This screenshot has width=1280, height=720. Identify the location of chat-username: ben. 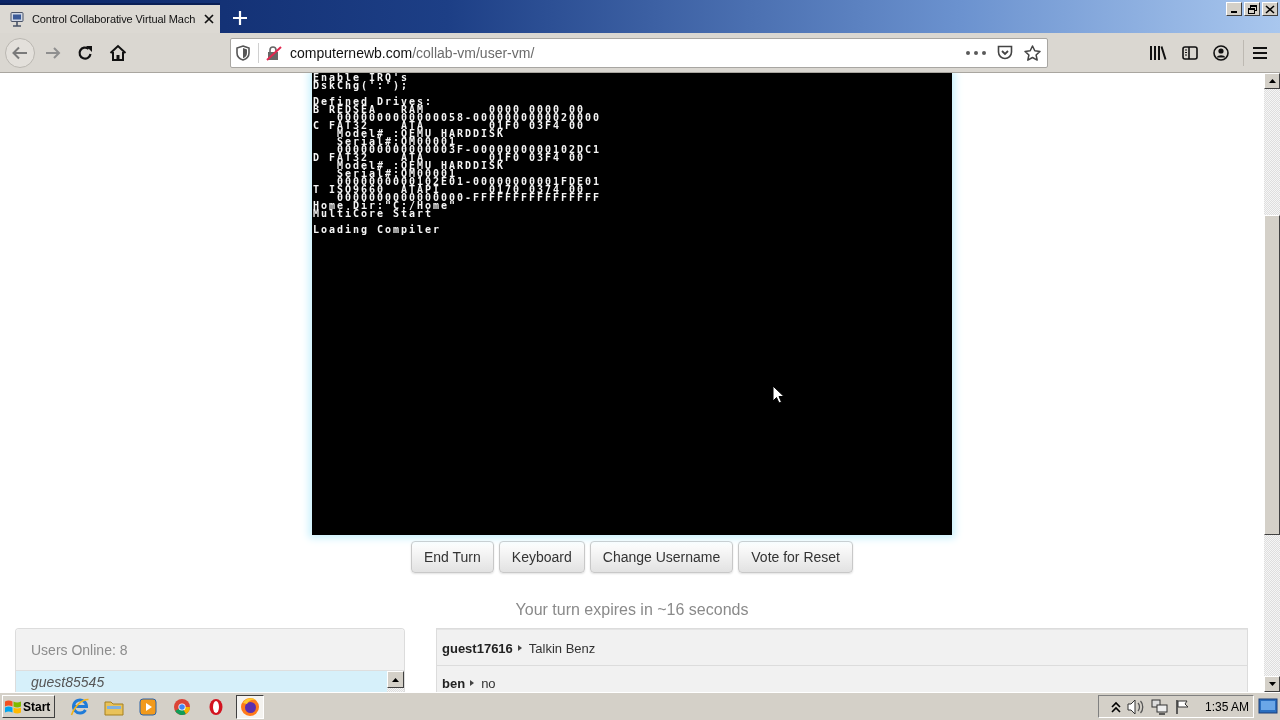
(454, 683).